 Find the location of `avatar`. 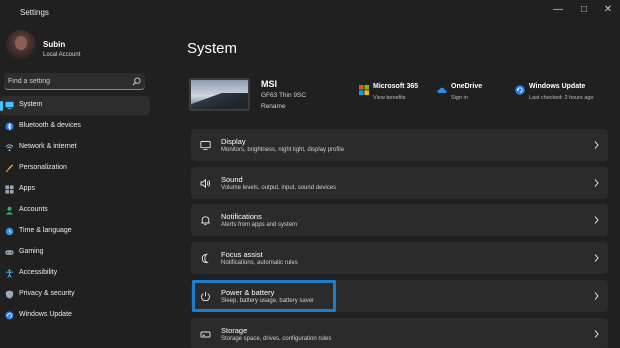

avatar is located at coordinates (21, 45).